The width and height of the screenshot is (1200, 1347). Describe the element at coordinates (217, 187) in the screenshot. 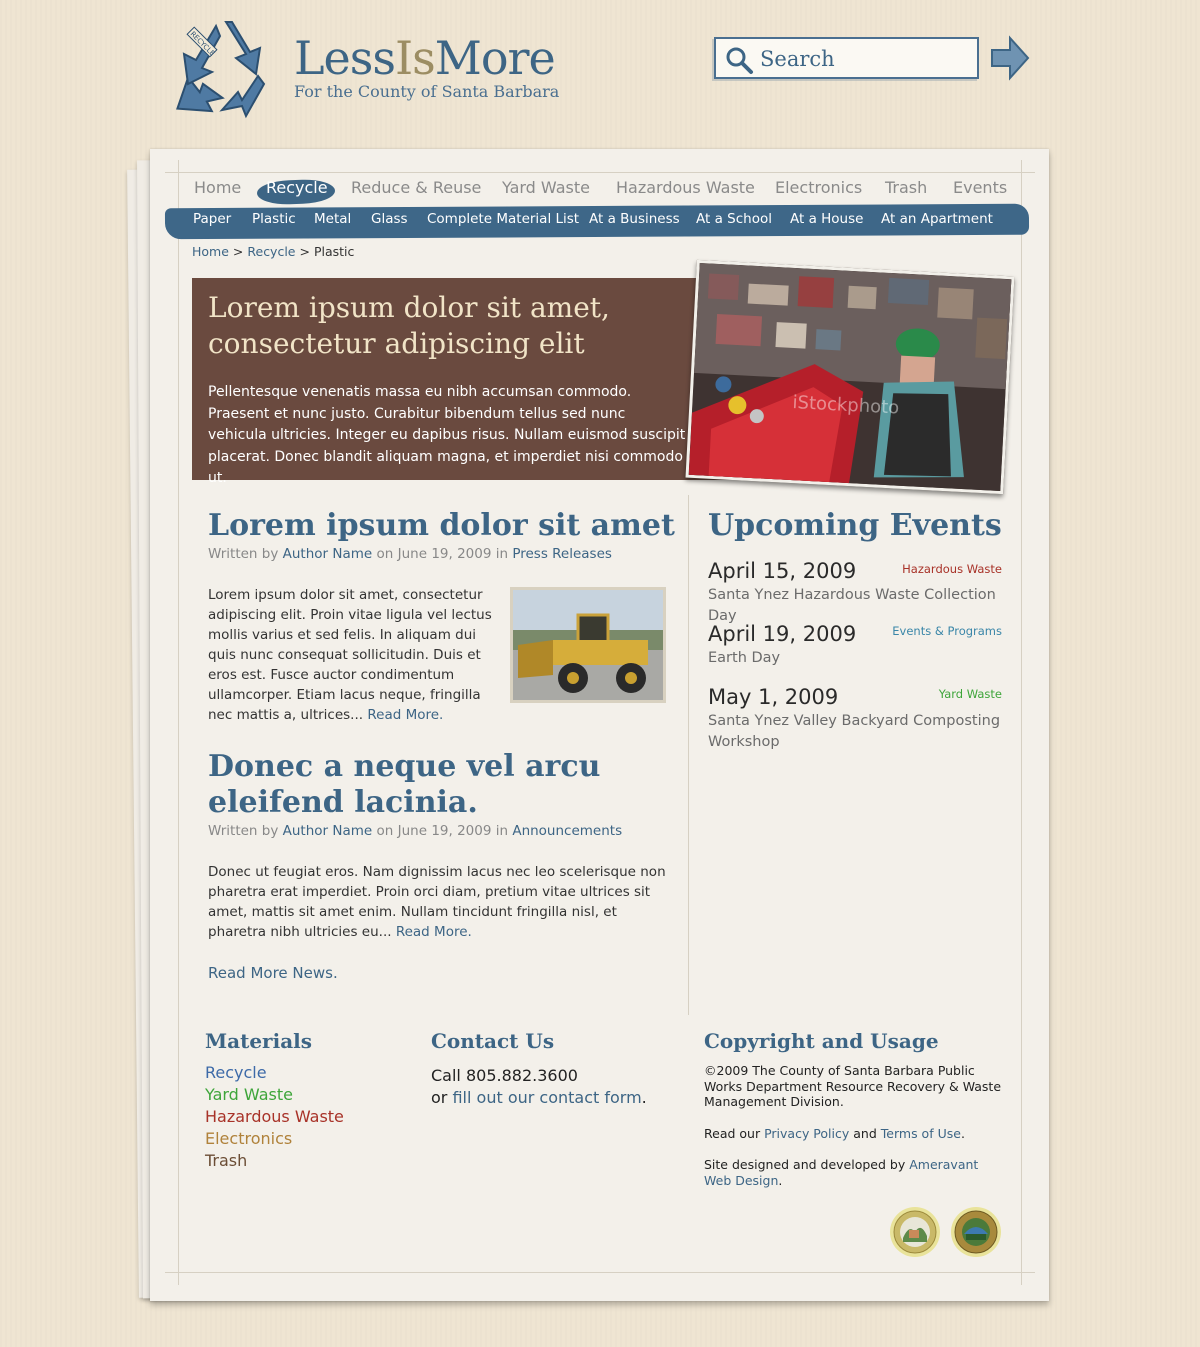

I see `nav-item-home: Home` at that location.